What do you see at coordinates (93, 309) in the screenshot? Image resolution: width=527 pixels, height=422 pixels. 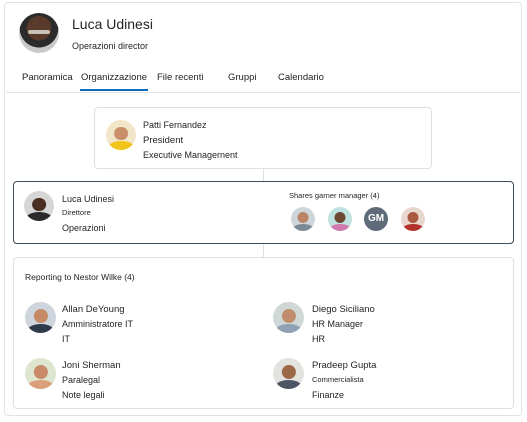 I see `report-name: Allan DeYoung` at bounding box center [93, 309].